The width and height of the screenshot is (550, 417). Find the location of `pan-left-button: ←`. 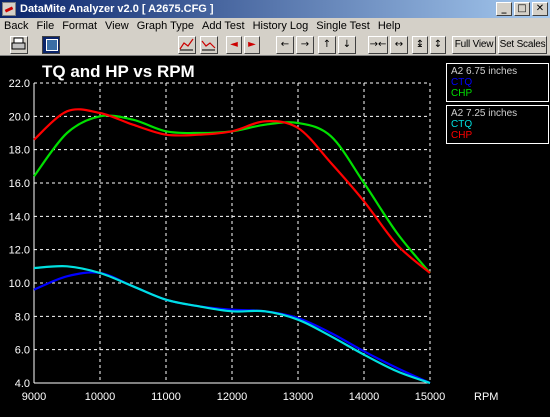

pan-left-button: ← is located at coordinates (285, 45).